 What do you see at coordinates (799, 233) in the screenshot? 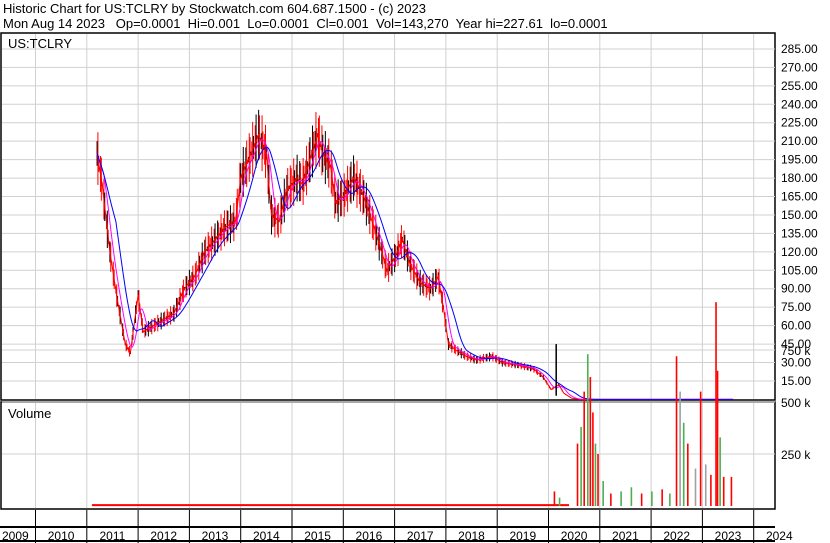
I see `y-tick-label: 135.00` at bounding box center [799, 233].